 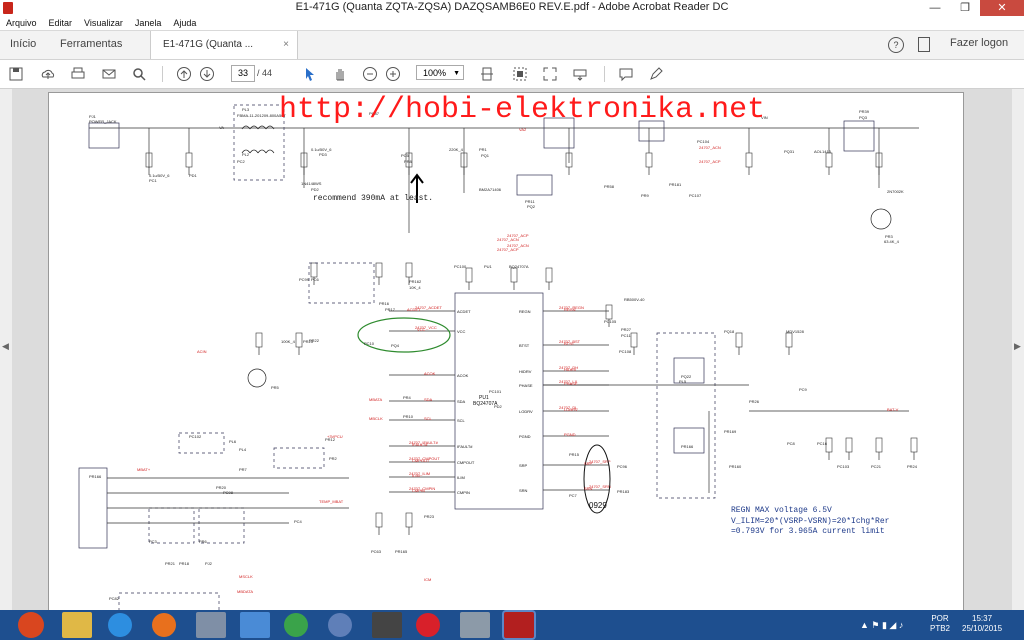 I want to click on schematic-label: REGN, so click(x=525, y=311).